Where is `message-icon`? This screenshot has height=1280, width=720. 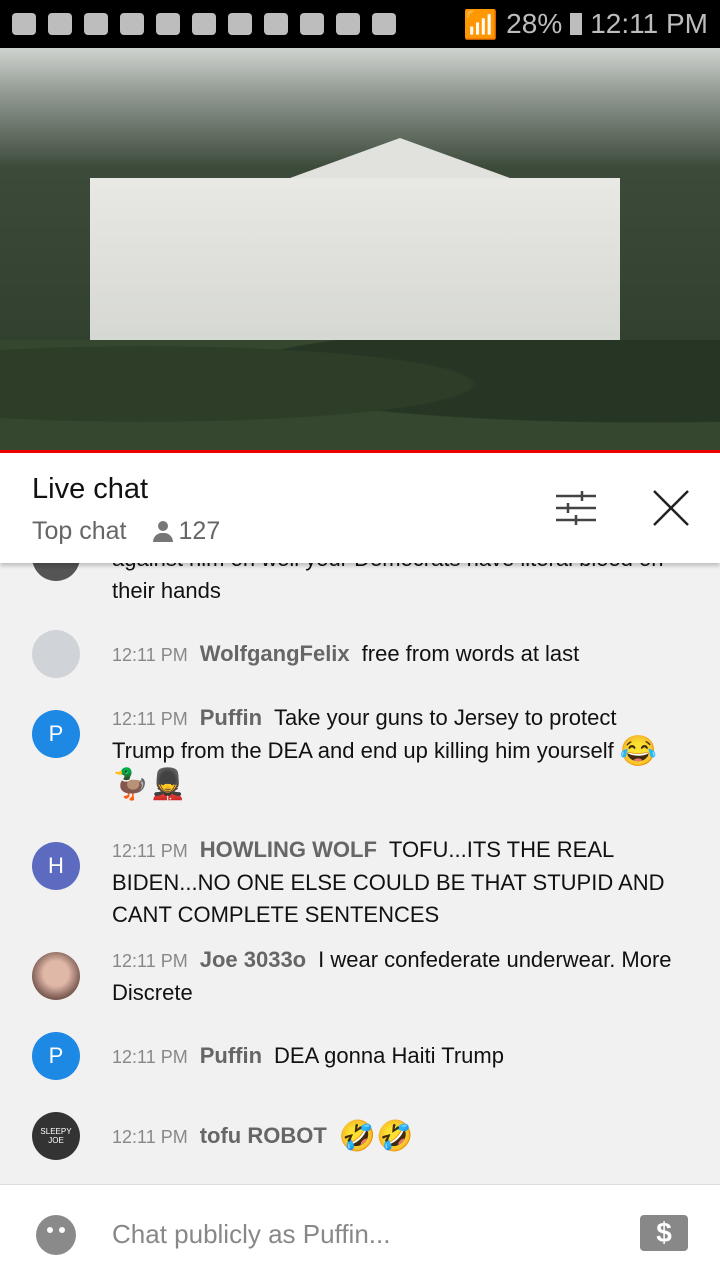 message-icon is located at coordinates (24, 24).